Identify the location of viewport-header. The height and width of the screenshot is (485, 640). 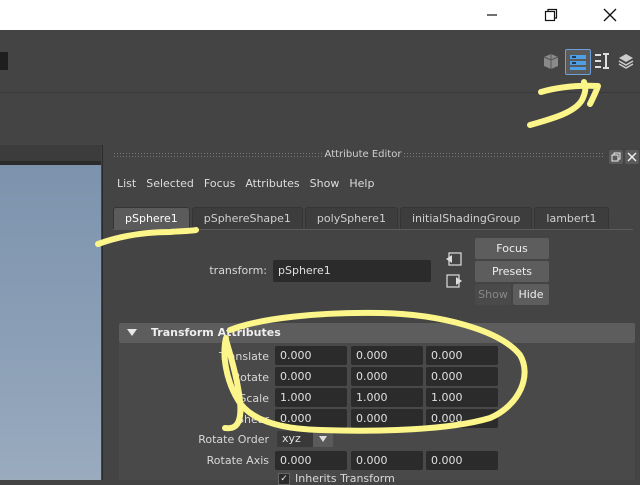
(50, 153).